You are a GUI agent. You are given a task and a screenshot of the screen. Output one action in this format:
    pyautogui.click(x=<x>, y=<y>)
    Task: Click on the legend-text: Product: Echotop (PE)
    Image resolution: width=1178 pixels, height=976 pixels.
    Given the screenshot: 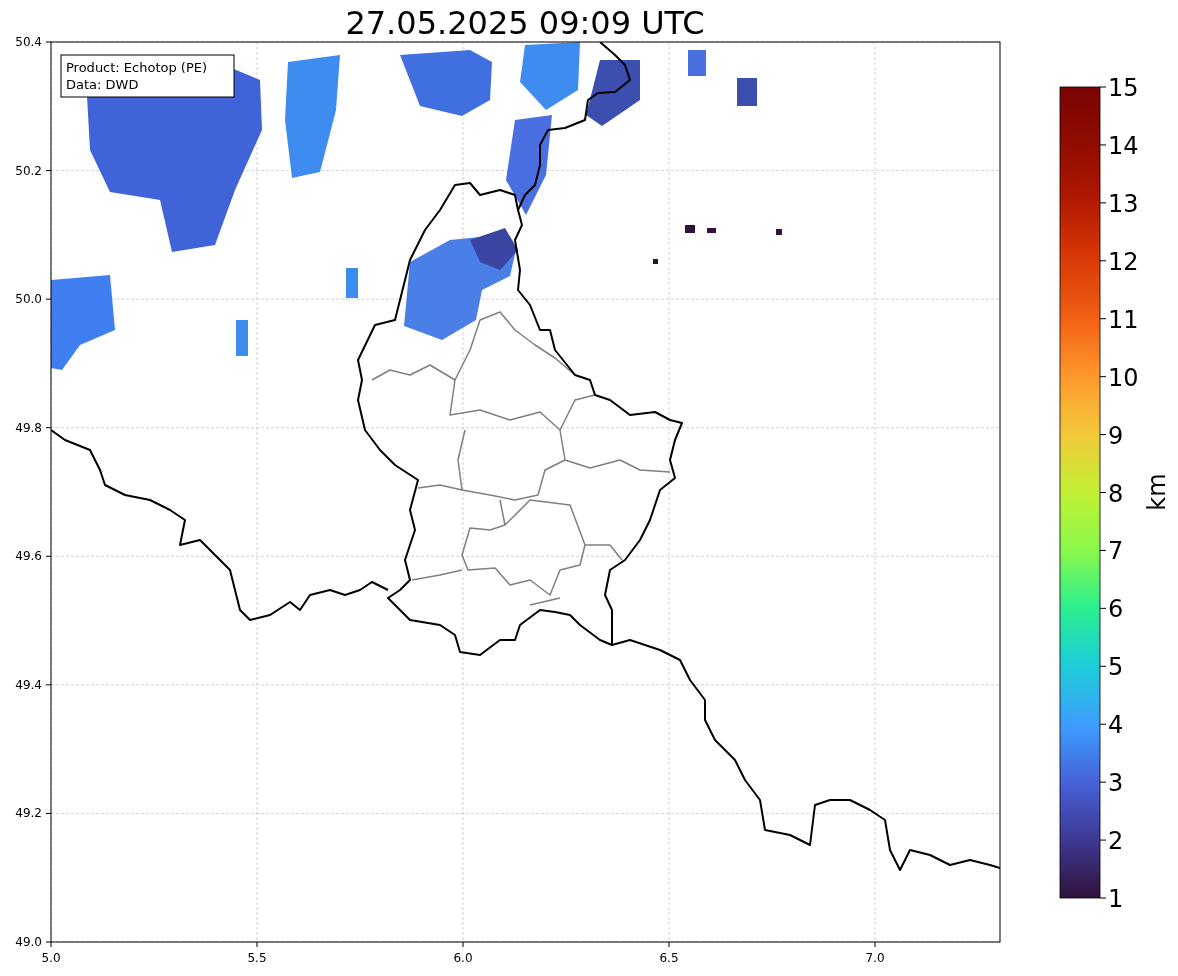 What is the action you would take?
    pyautogui.click(x=137, y=67)
    